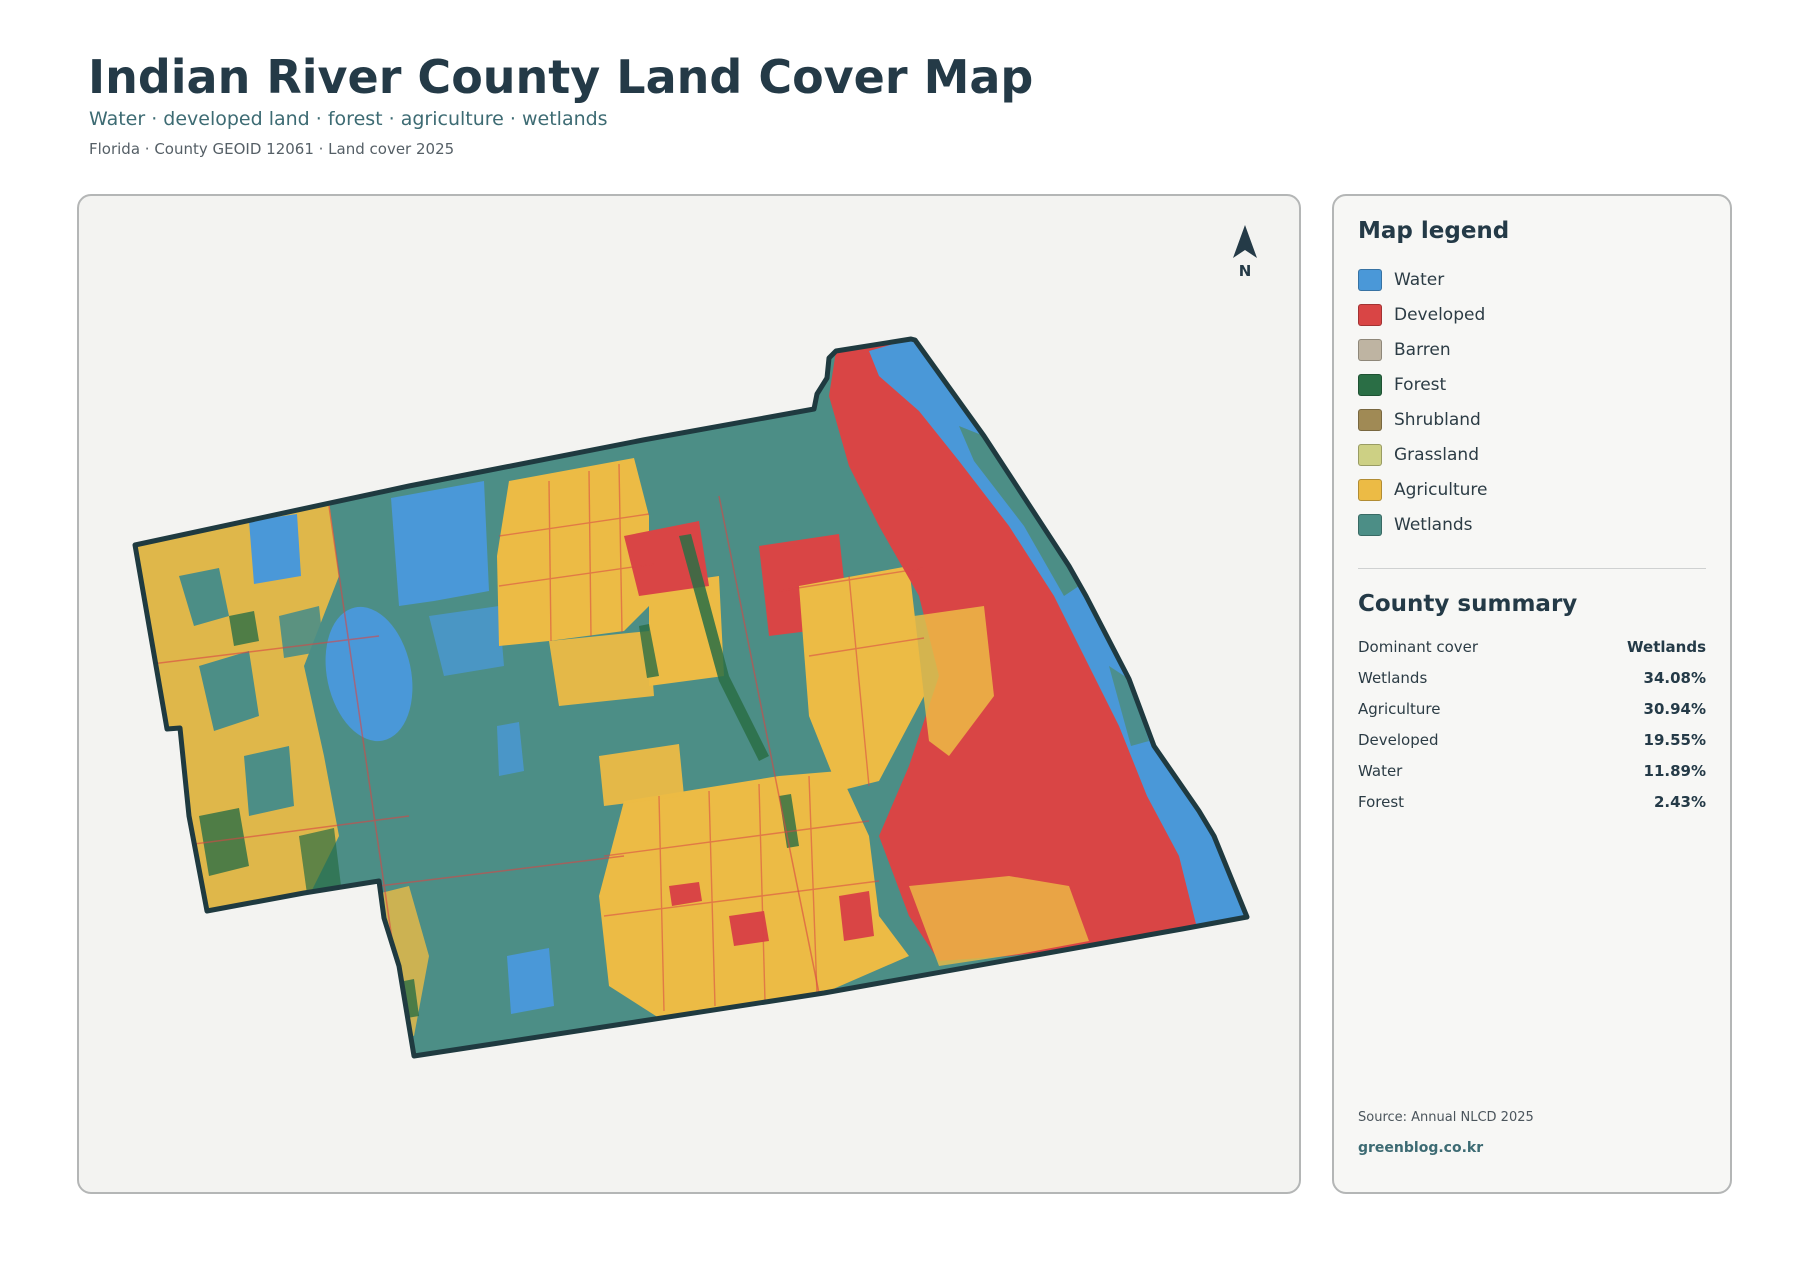 This screenshot has width=1800, height=1273. What do you see at coordinates (1420, 1148) in the screenshot?
I see `site-link: greenblog.co.kr` at bounding box center [1420, 1148].